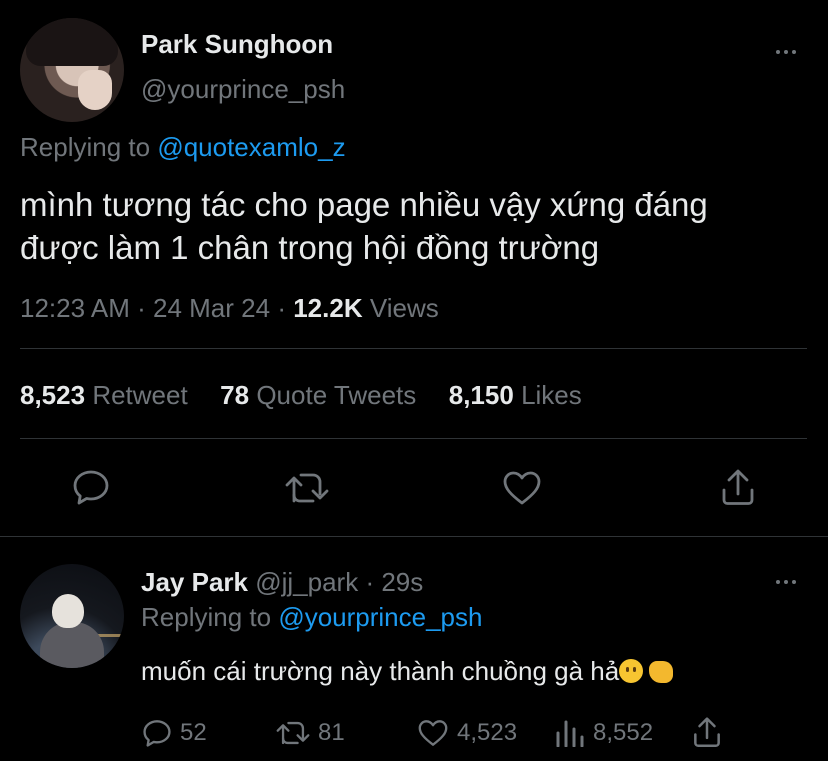  What do you see at coordinates (75, 308) in the screenshot?
I see `tweet-time: 12:23 AM` at bounding box center [75, 308].